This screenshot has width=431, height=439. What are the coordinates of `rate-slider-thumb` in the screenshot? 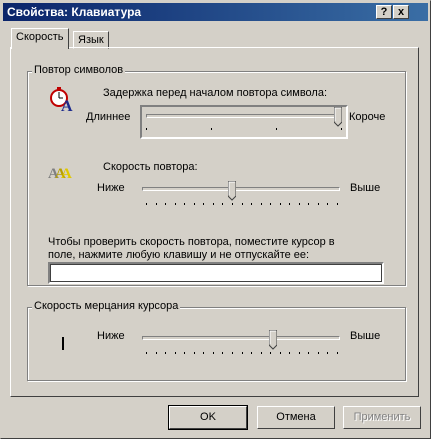 It's located at (232, 191).